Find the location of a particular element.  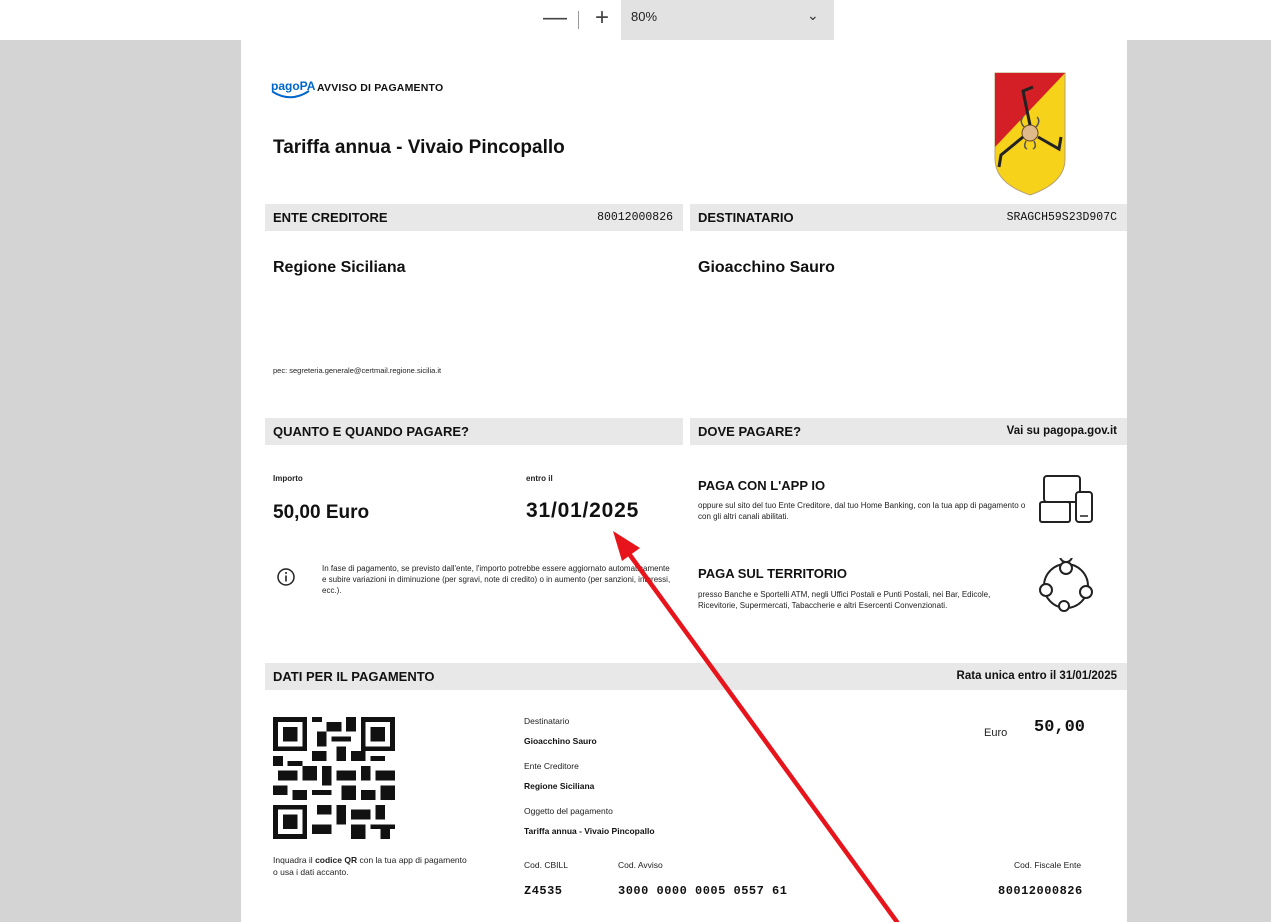

importo-value: 50,00 Euro is located at coordinates (321, 512).